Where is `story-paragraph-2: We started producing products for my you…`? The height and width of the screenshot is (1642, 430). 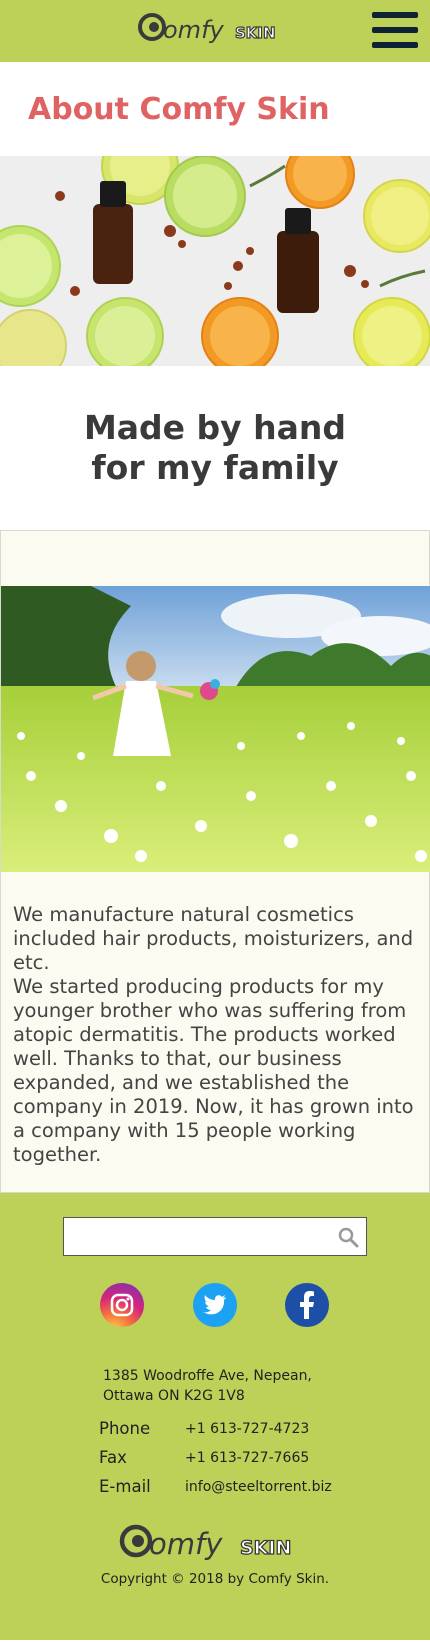 story-paragraph-2: We started producing products for my you… is located at coordinates (213, 1070).